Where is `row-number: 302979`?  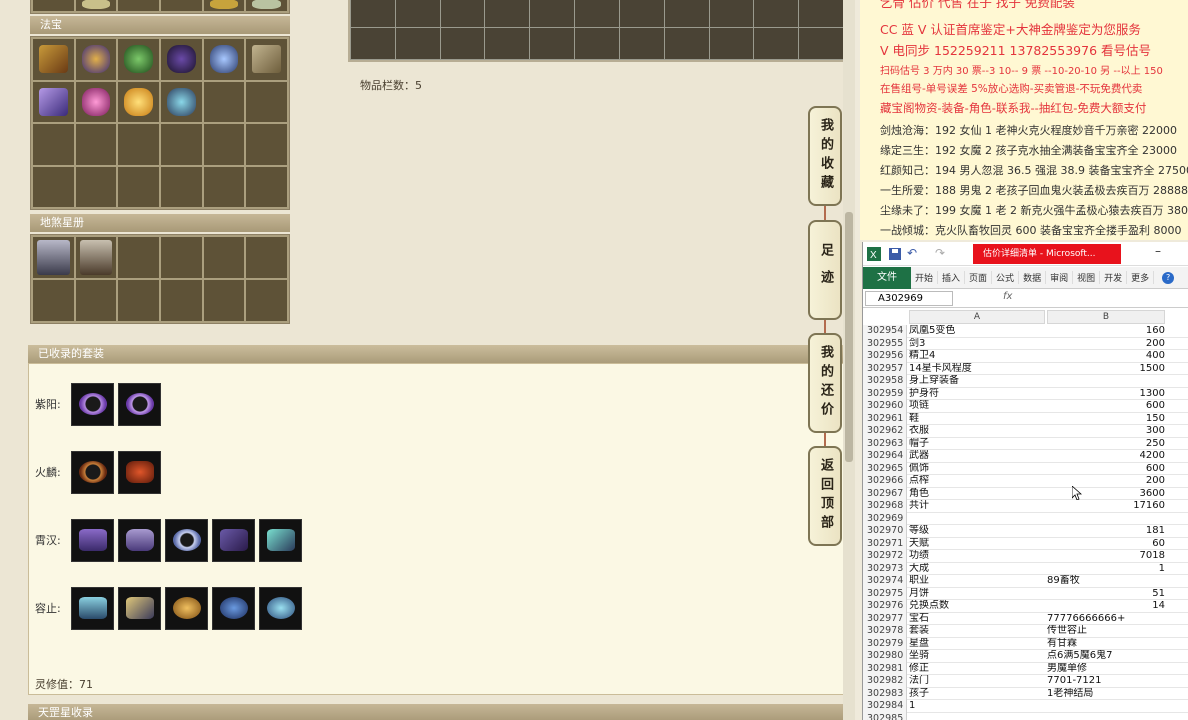
row-number: 302979 is located at coordinates (885, 643).